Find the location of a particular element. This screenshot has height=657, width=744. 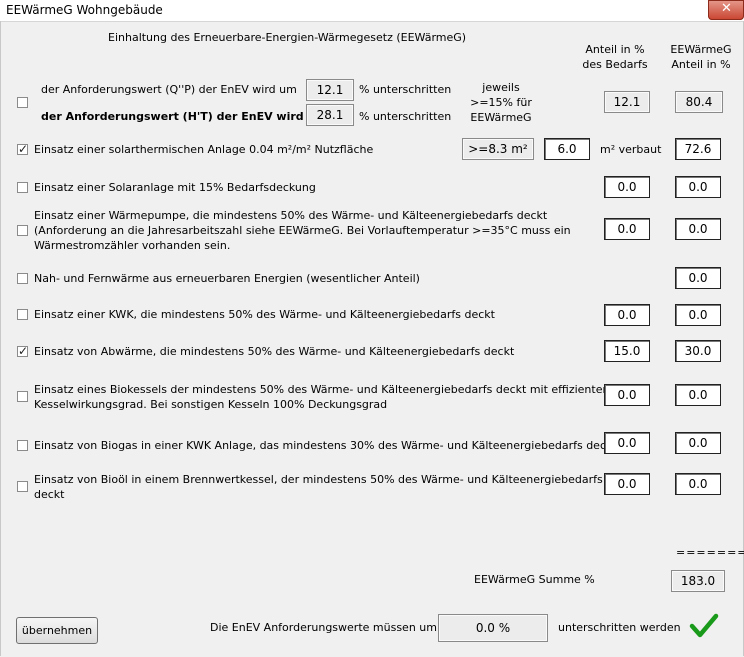

enev-anteil-bedarf: 12.1 is located at coordinates (627, 102).